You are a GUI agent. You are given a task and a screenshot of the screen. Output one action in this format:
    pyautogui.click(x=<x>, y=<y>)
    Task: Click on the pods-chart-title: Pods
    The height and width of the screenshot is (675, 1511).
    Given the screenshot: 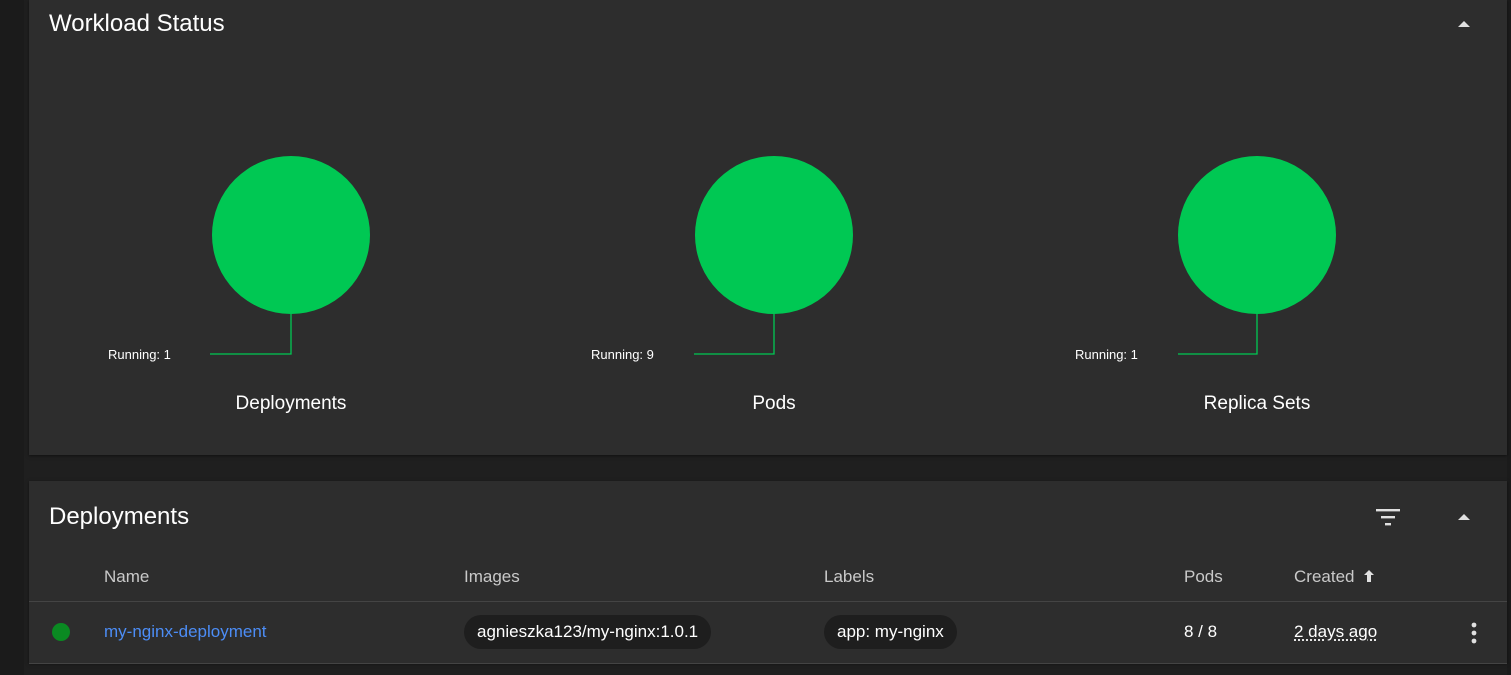 What is the action you would take?
    pyautogui.click(x=774, y=403)
    